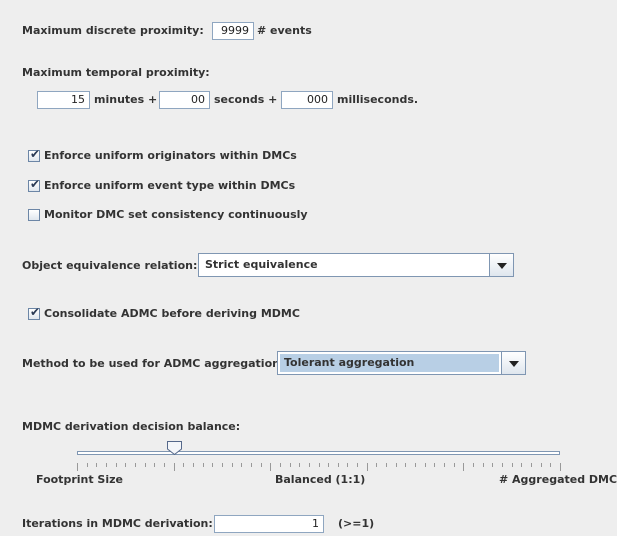 This screenshot has height=536, width=617. Describe the element at coordinates (378, 99) in the screenshot. I see `milliseconds-label: milliseconds.` at that location.